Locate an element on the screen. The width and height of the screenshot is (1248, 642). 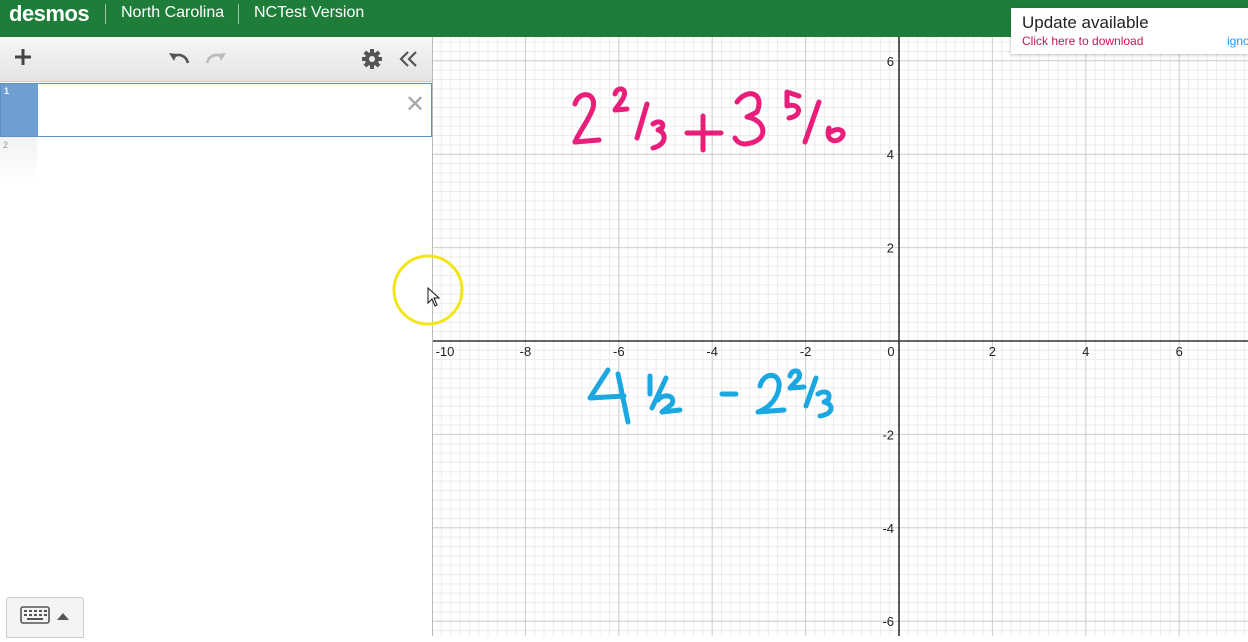
x-tick-label: -10 is located at coordinates (445, 351).